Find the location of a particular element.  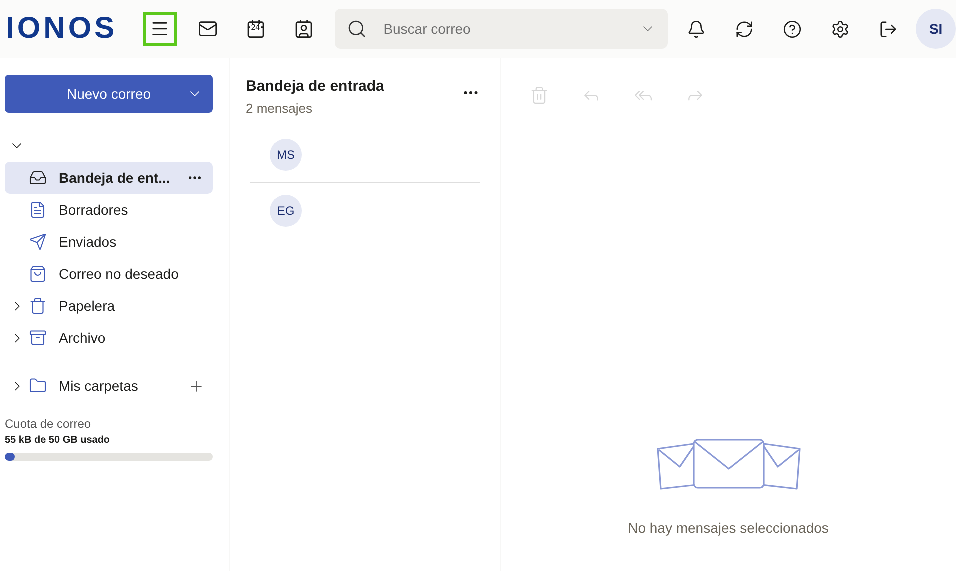

folder-item: Correo no deseado is located at coordinates (109, 274).